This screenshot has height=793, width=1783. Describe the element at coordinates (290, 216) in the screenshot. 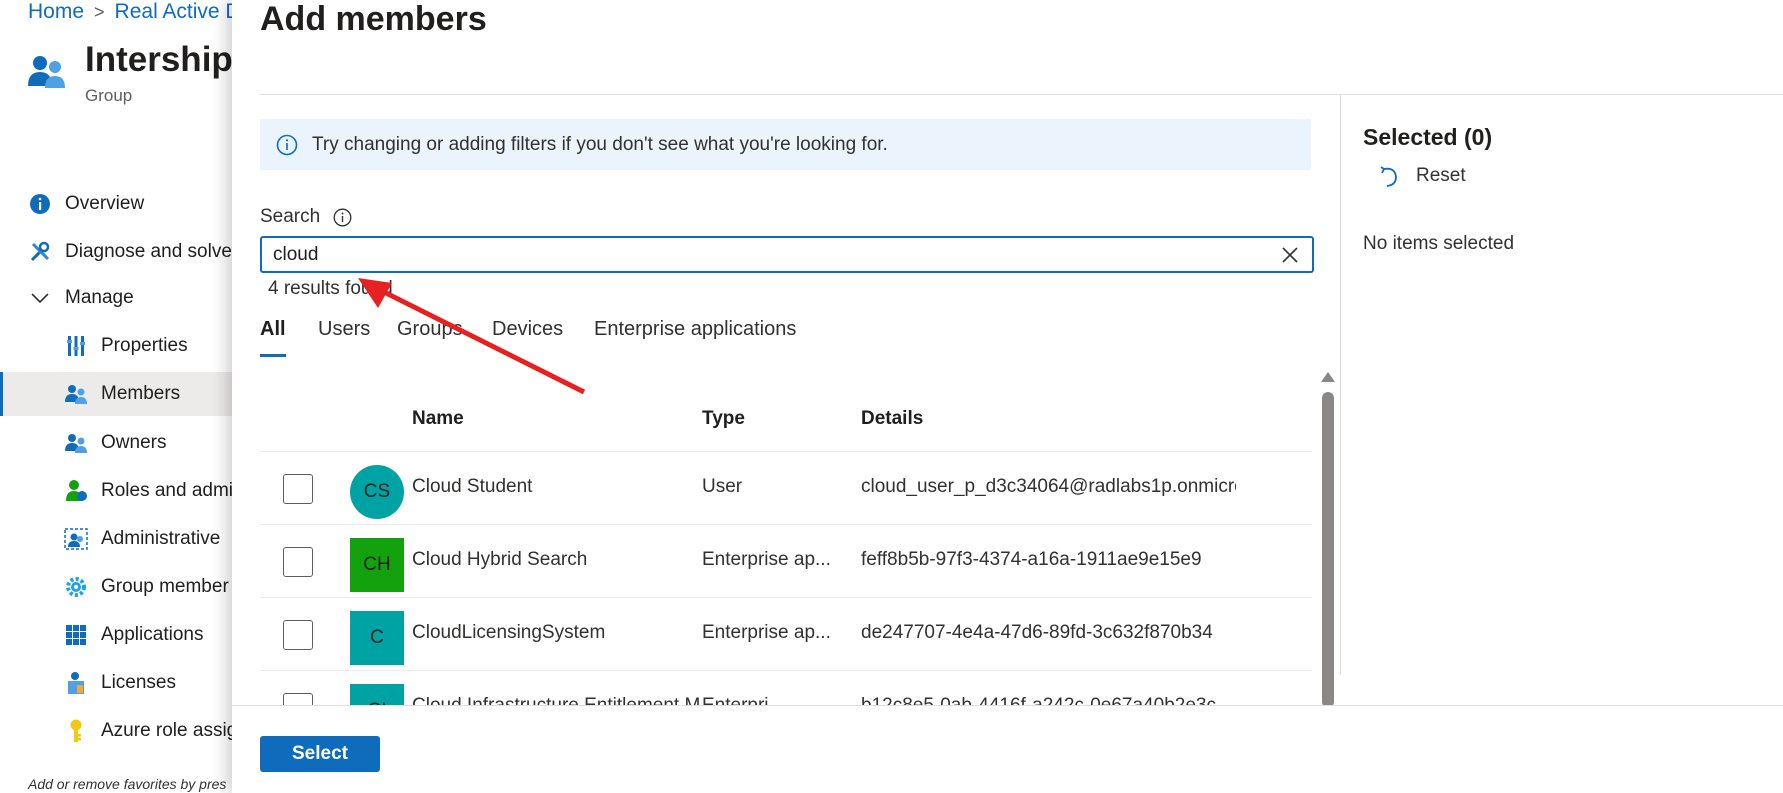

I see `search-label-text: Search` at that location.